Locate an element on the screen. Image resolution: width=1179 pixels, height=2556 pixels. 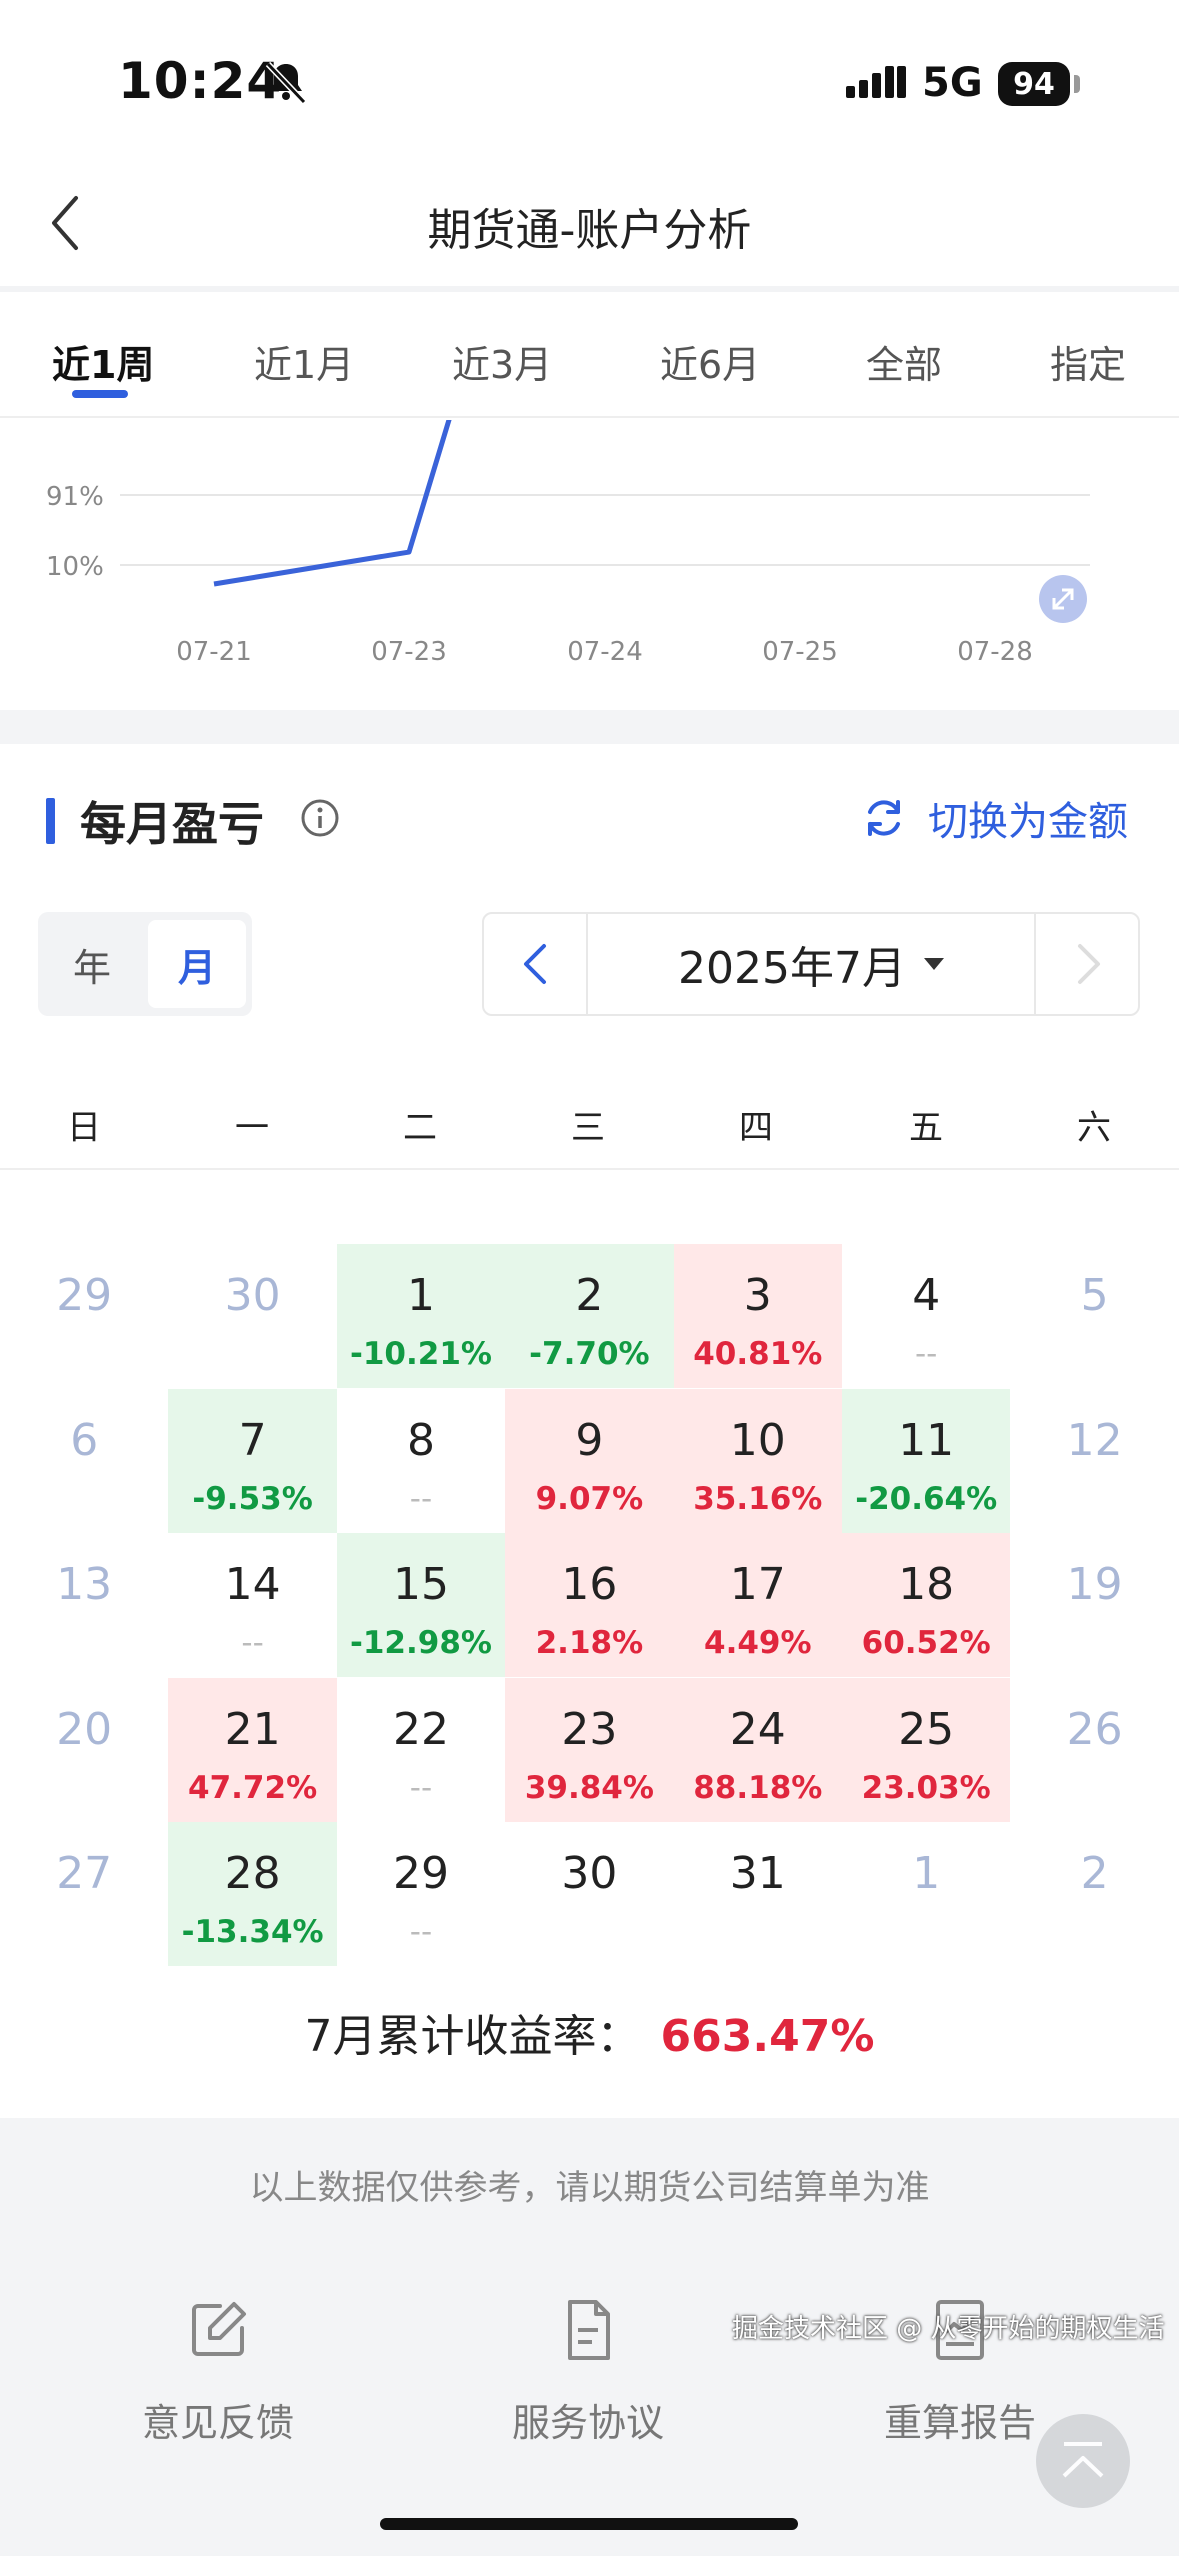
calendar-day-cell: 11 -20.64% is located at coordinates (926, 1460).